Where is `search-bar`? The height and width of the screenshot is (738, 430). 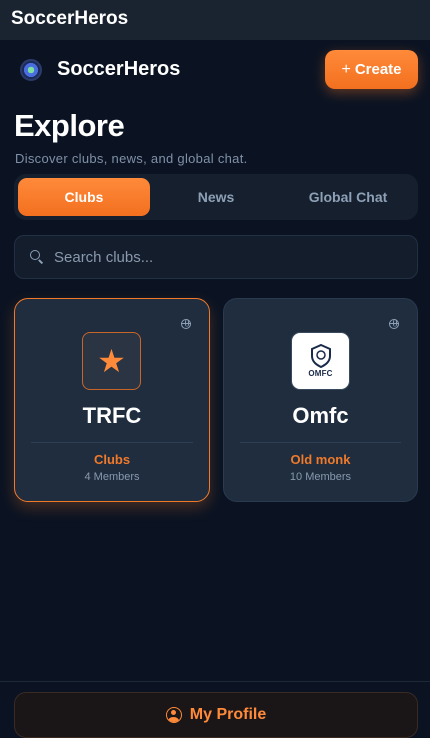 search-bar is located at coordinates (216, 257).